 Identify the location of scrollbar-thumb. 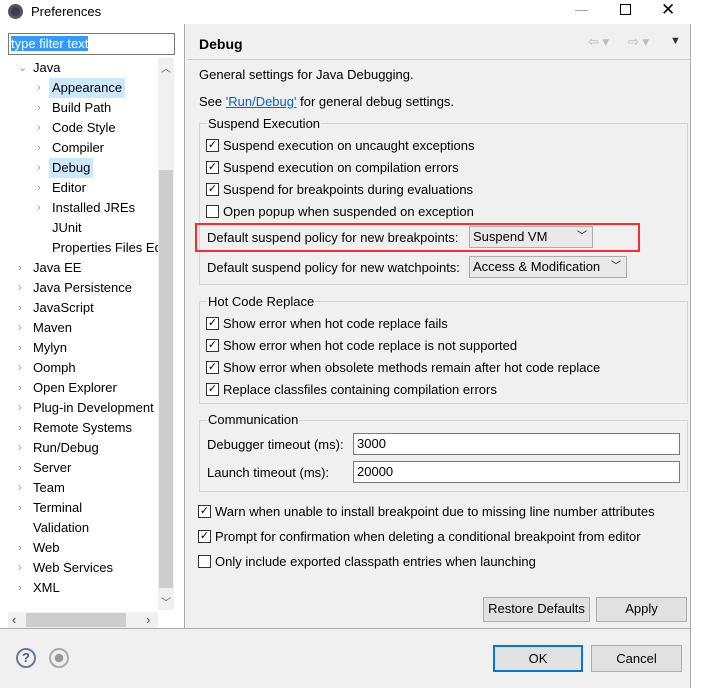
(166, 379).